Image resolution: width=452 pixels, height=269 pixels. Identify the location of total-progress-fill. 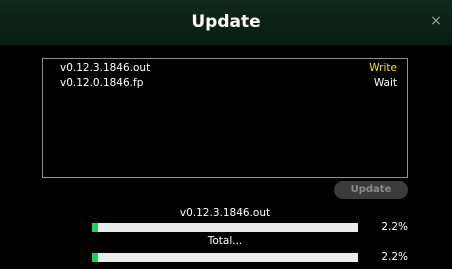
(95, 257).